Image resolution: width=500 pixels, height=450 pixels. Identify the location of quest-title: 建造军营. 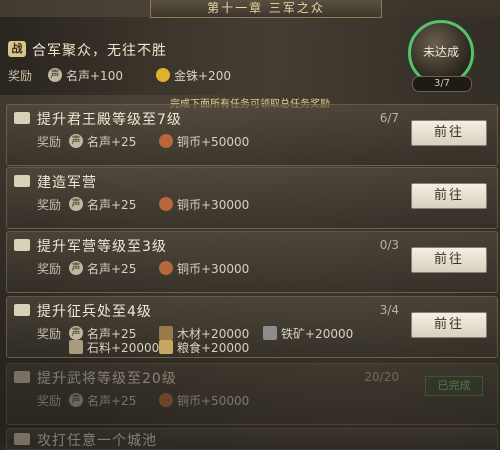
(67, 183).